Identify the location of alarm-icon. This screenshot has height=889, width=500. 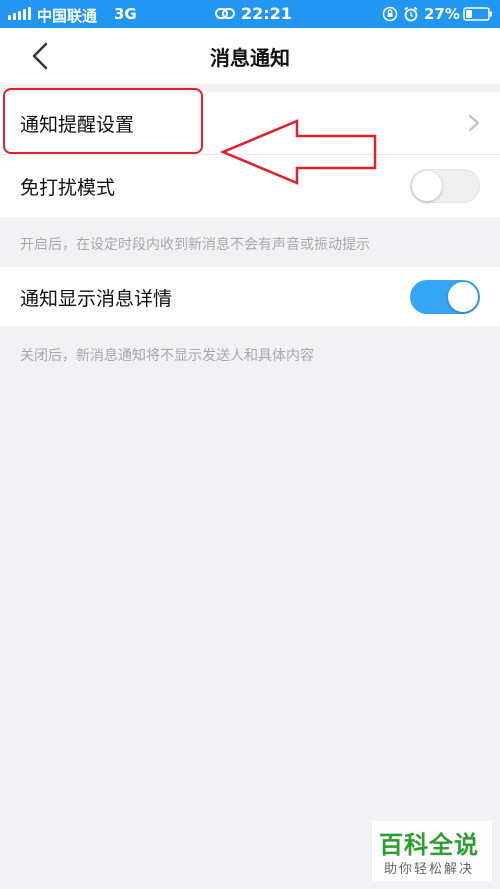
(411, 14).